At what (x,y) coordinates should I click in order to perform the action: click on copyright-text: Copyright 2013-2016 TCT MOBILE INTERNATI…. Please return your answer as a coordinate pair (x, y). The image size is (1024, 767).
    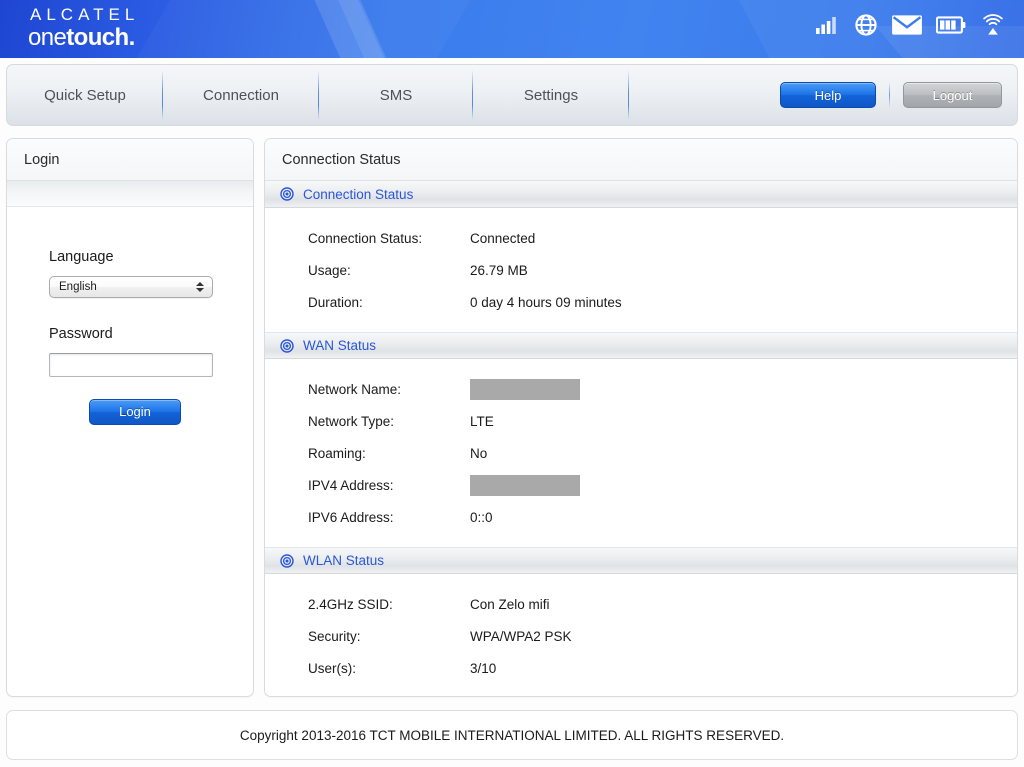
    Looking at the image, I should click on (512, 735).